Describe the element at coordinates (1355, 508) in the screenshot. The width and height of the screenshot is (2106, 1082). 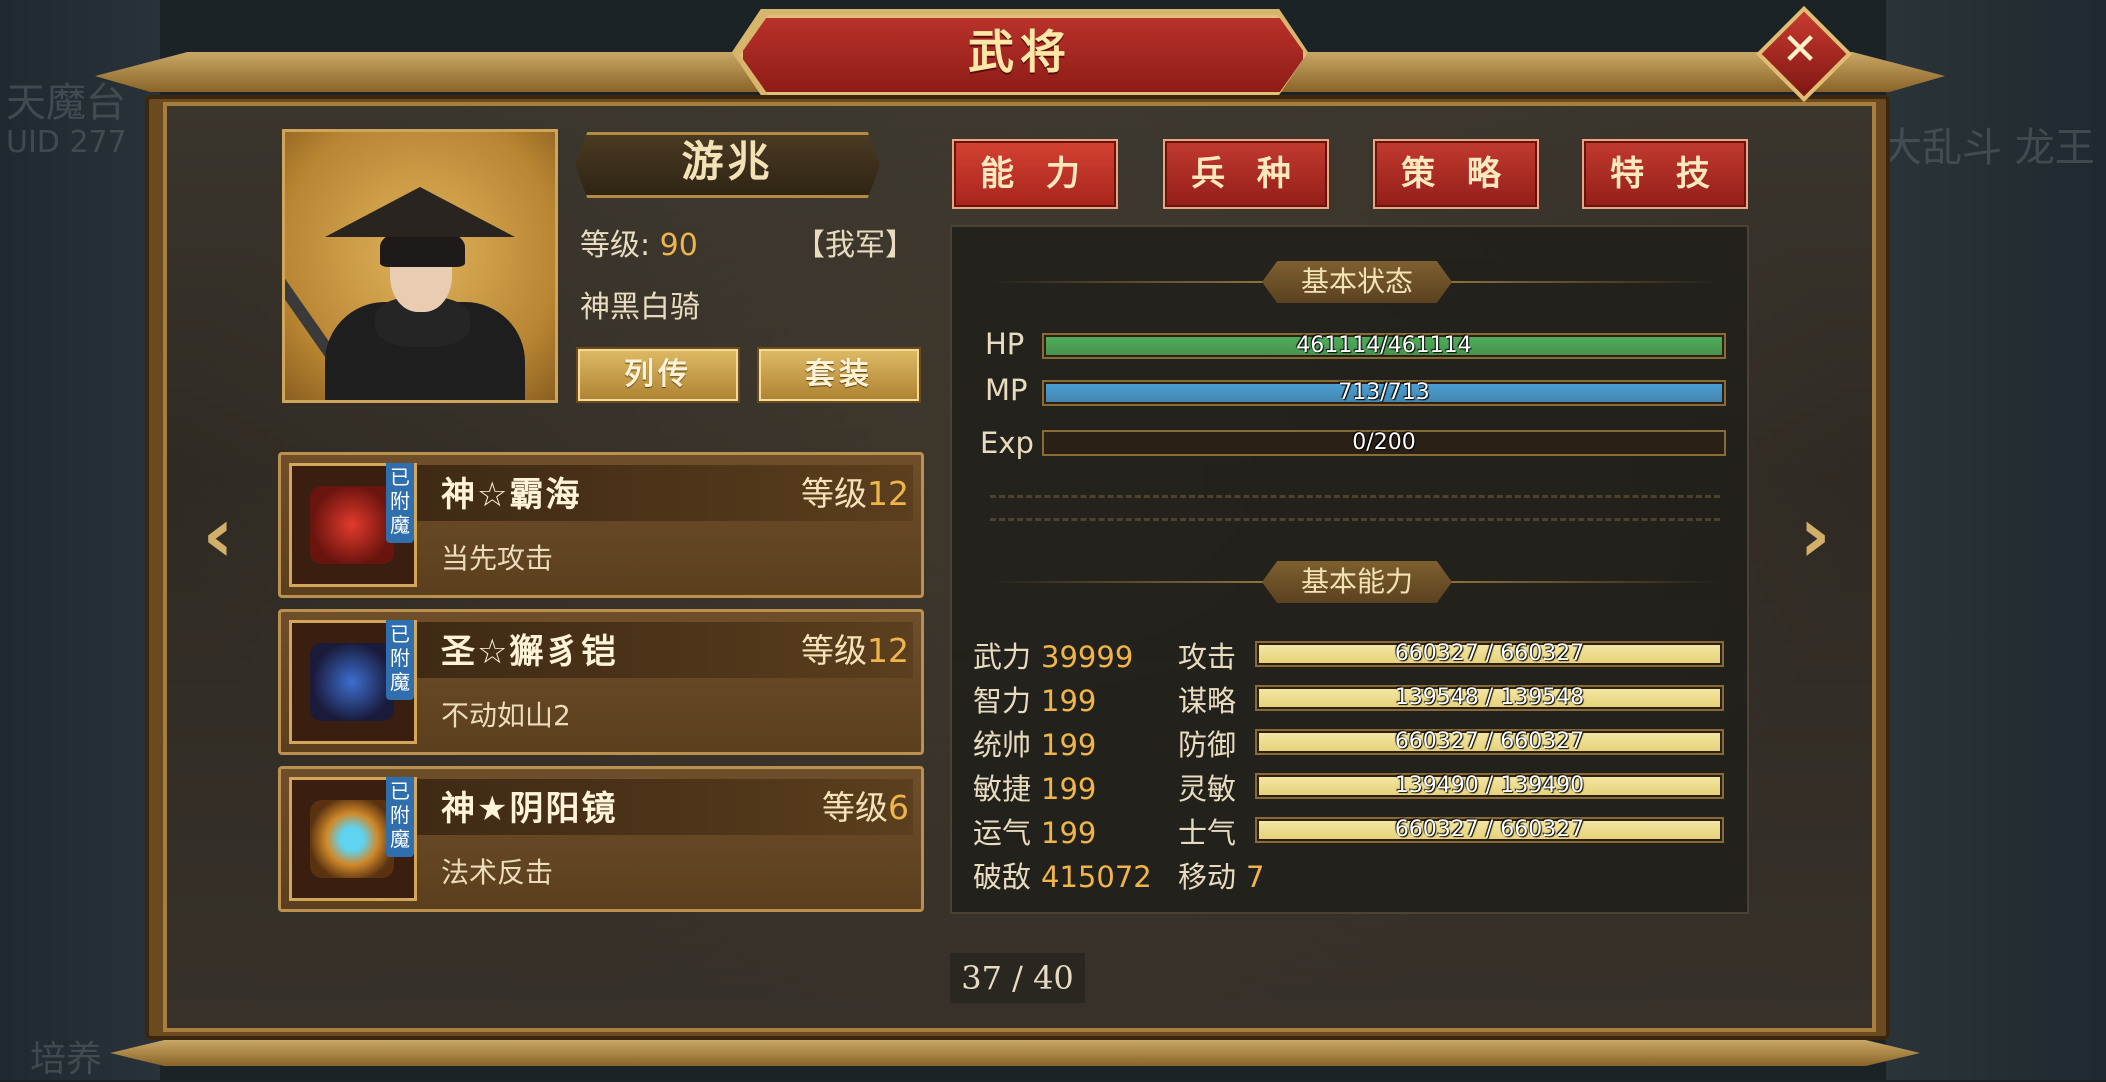
I see `decorative-pattern-row` at that location.